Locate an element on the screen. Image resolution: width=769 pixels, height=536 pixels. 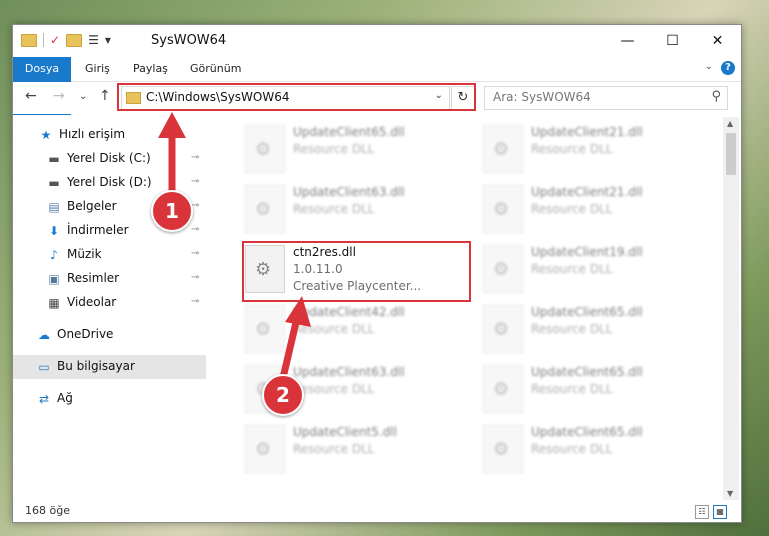
properties-icon: ☰ is located at coordinates (93, 40).